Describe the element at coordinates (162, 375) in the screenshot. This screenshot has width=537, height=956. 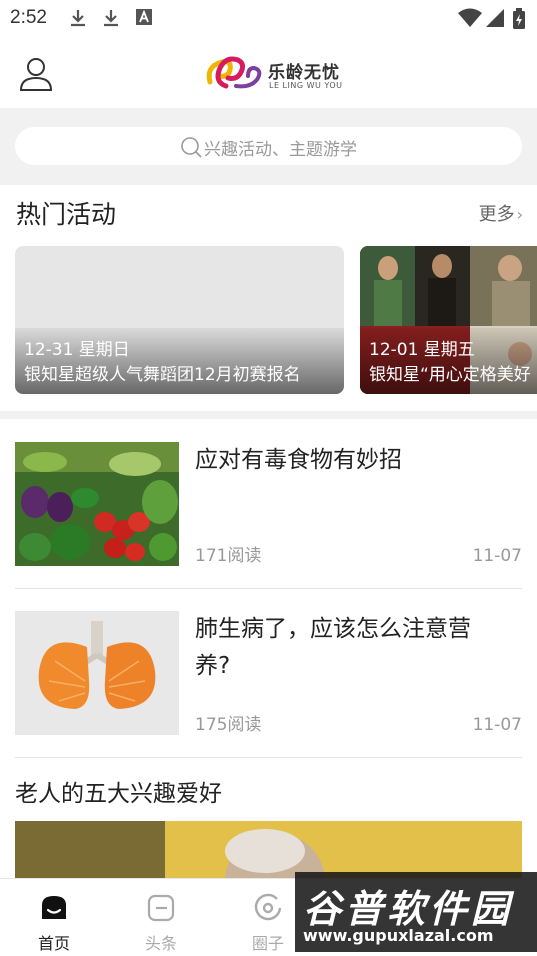
I see `card-title: 银知星超级人气舞蹈团12月初赛报名` at that location.